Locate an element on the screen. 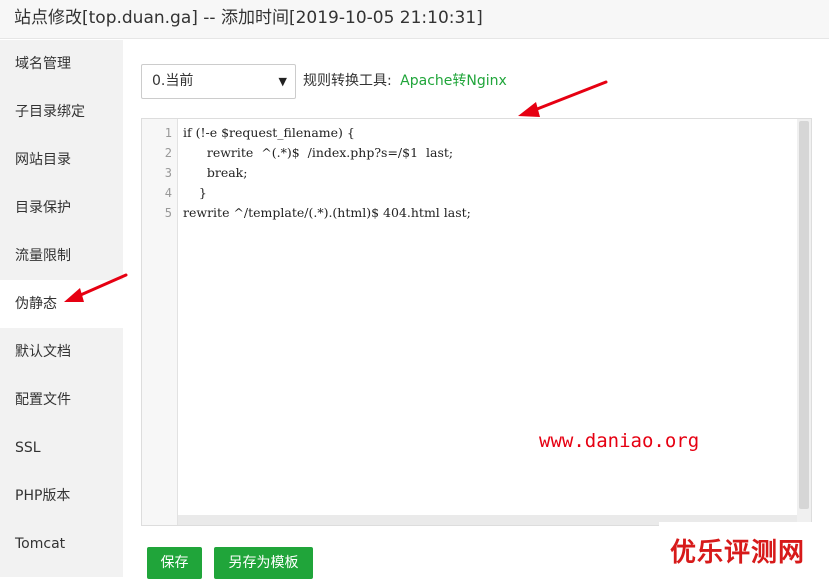 The height and width of the screenshot is (579, 829). code-line: break; is located at coordinates (215, 172).